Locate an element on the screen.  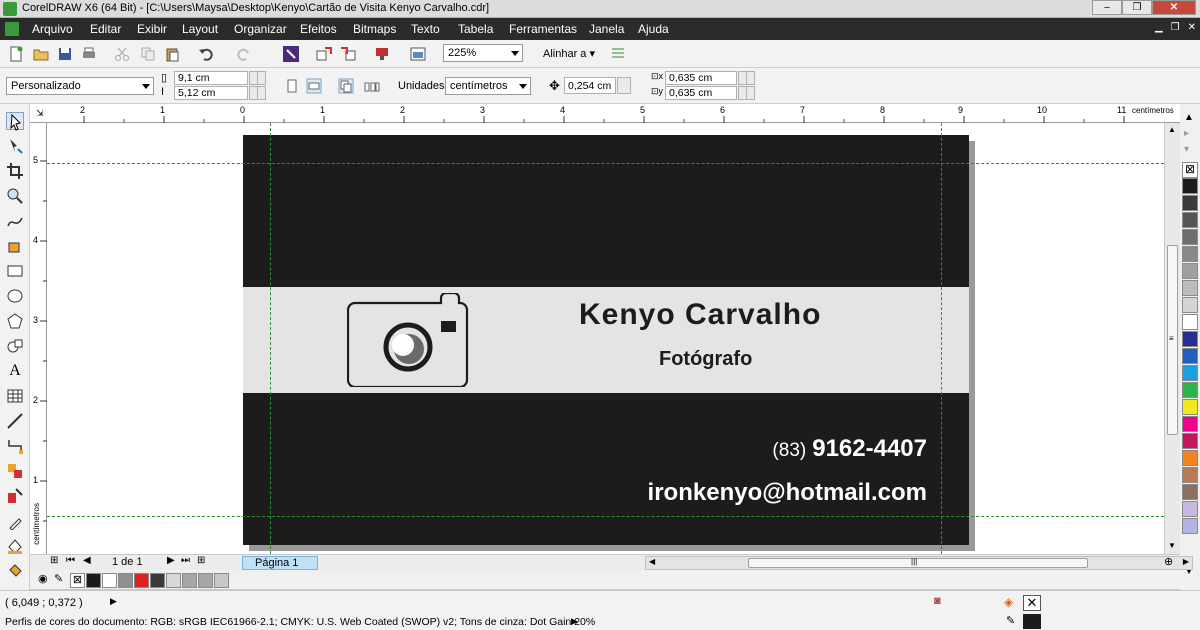
snap-options-icon is located at coordinates (618, 54).